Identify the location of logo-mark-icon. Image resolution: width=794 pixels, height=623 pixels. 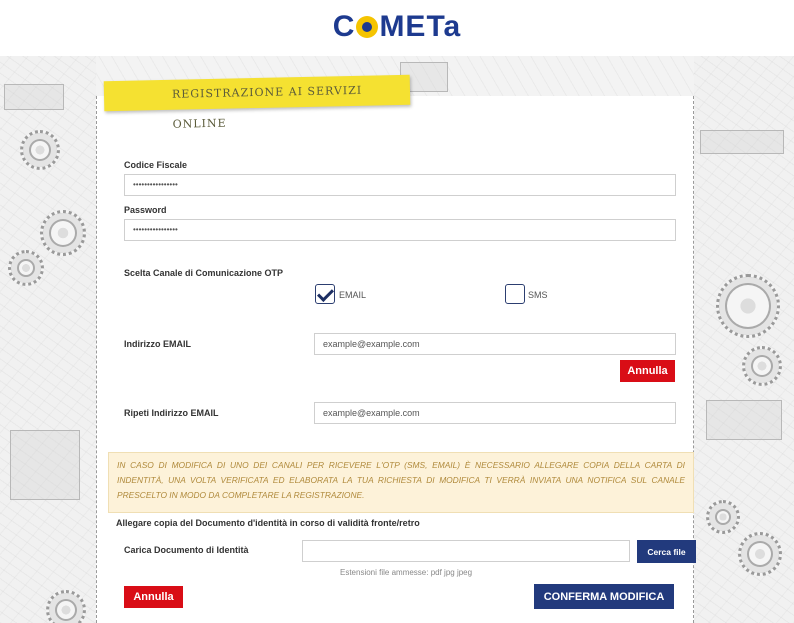
(367, 27).